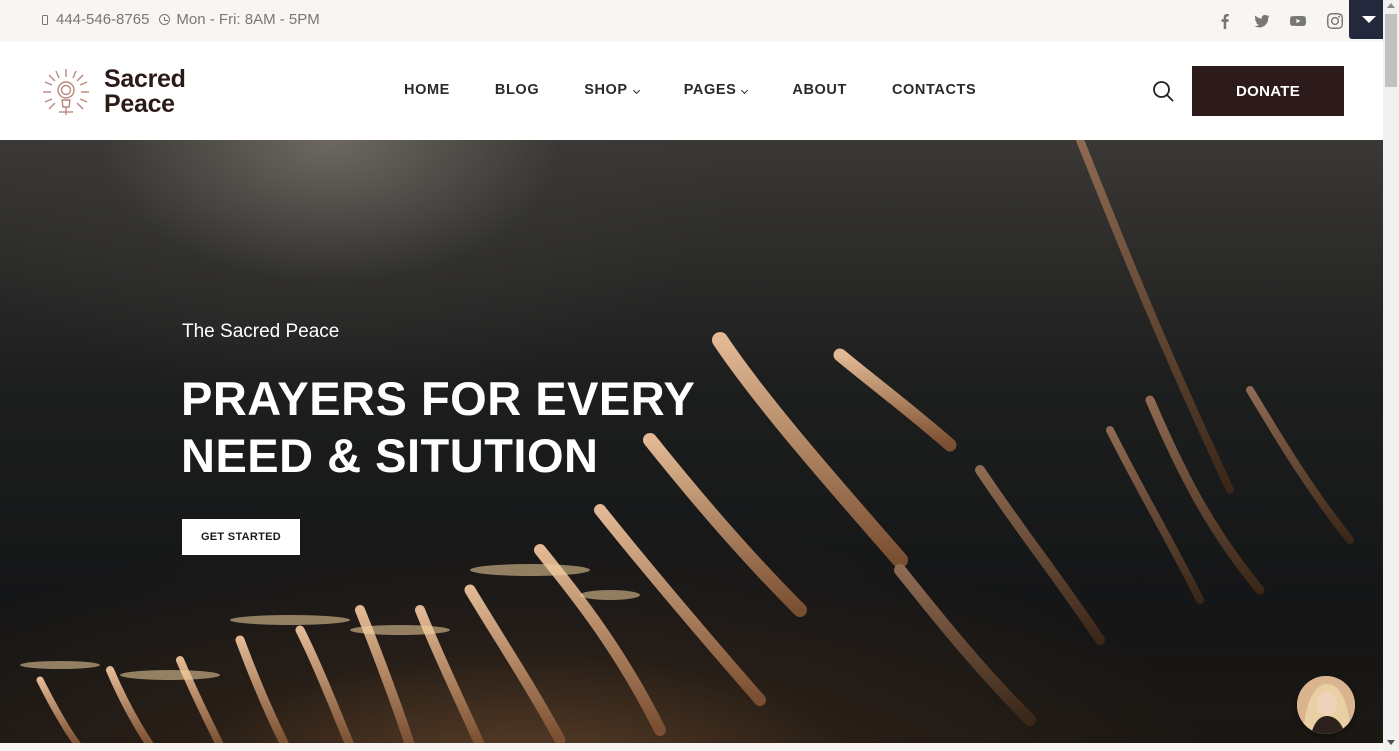 The height and width of the screenshot is (751, 1399). Describe the element at coordinates (1268, 91) in the screenshot. I see `donate-button: DONATE` at that location.